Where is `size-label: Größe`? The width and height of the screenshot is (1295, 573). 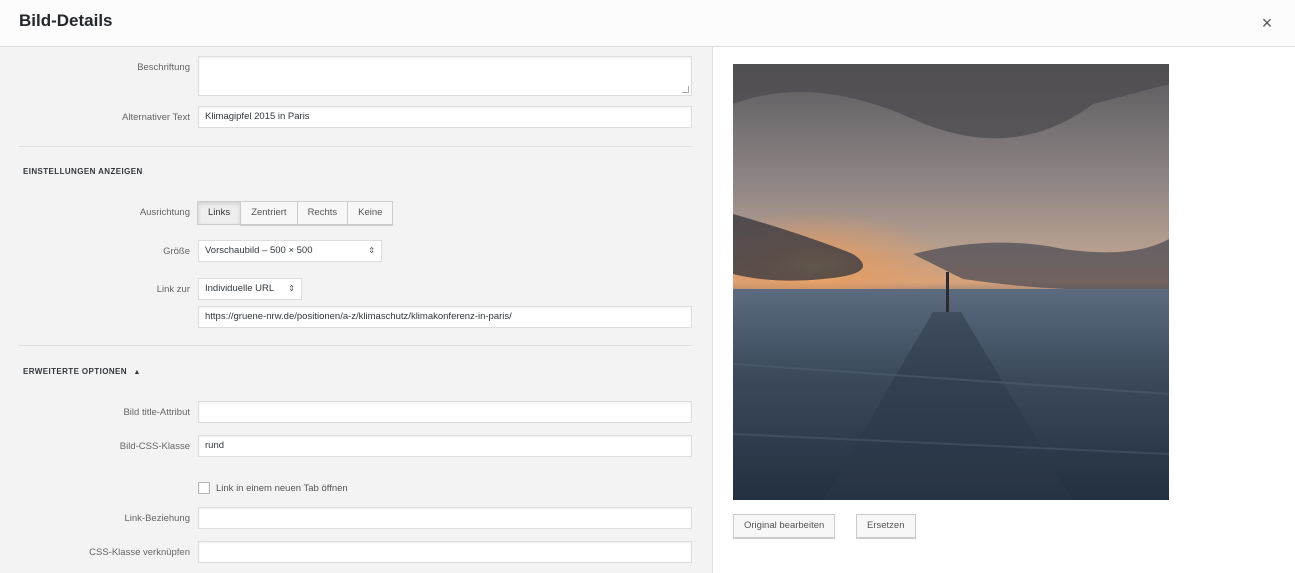 size-label: Größe is located at coordinates (176, 251).